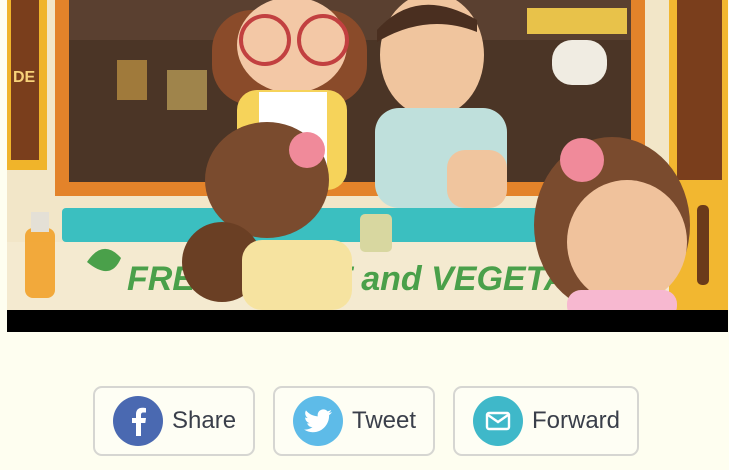  What do you see at coordinates (384, 420) in the screenshot?
I see `tweet-button-label: Tweet` at bounding box center [384, 420].